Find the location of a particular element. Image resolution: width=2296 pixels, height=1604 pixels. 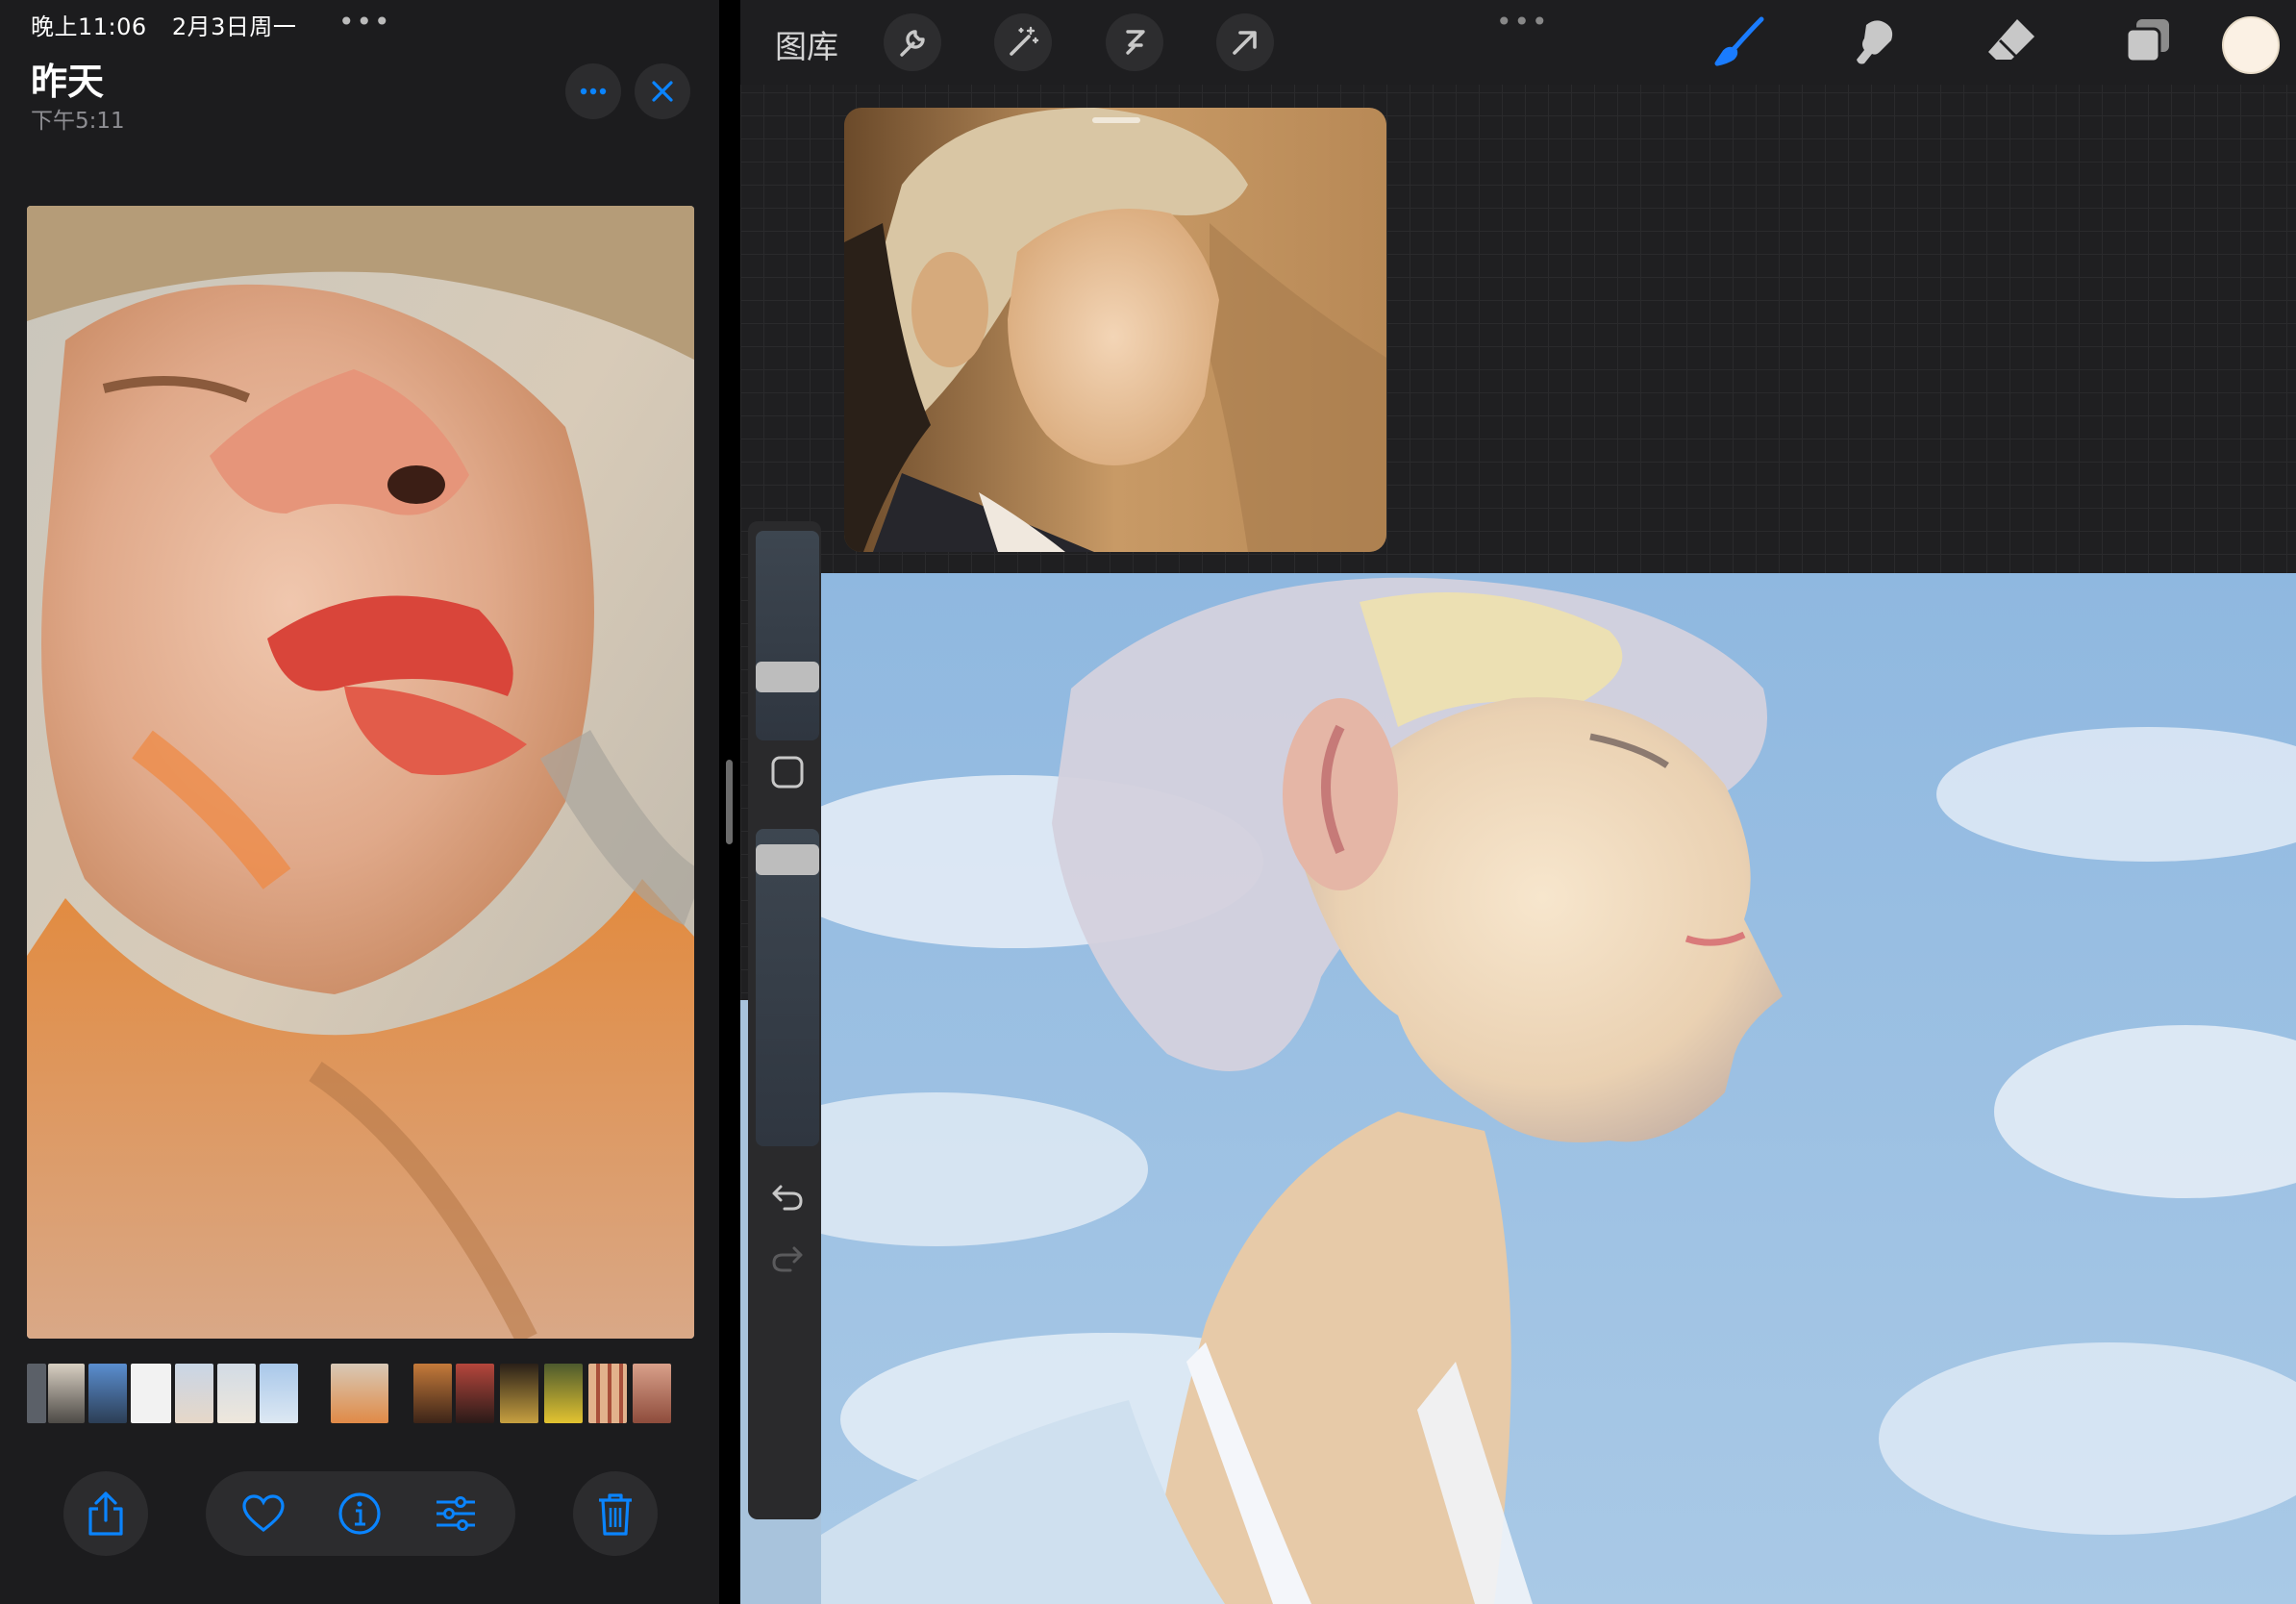

close-button is located at coordinates (662, 91).